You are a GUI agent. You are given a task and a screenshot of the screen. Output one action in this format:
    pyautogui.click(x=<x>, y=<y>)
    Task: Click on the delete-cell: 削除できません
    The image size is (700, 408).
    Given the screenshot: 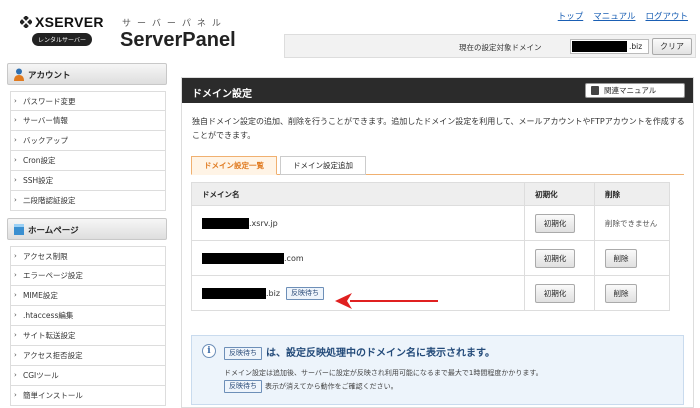 What is the action you would take?
    pyautogui.click(x=632, y=223)
    